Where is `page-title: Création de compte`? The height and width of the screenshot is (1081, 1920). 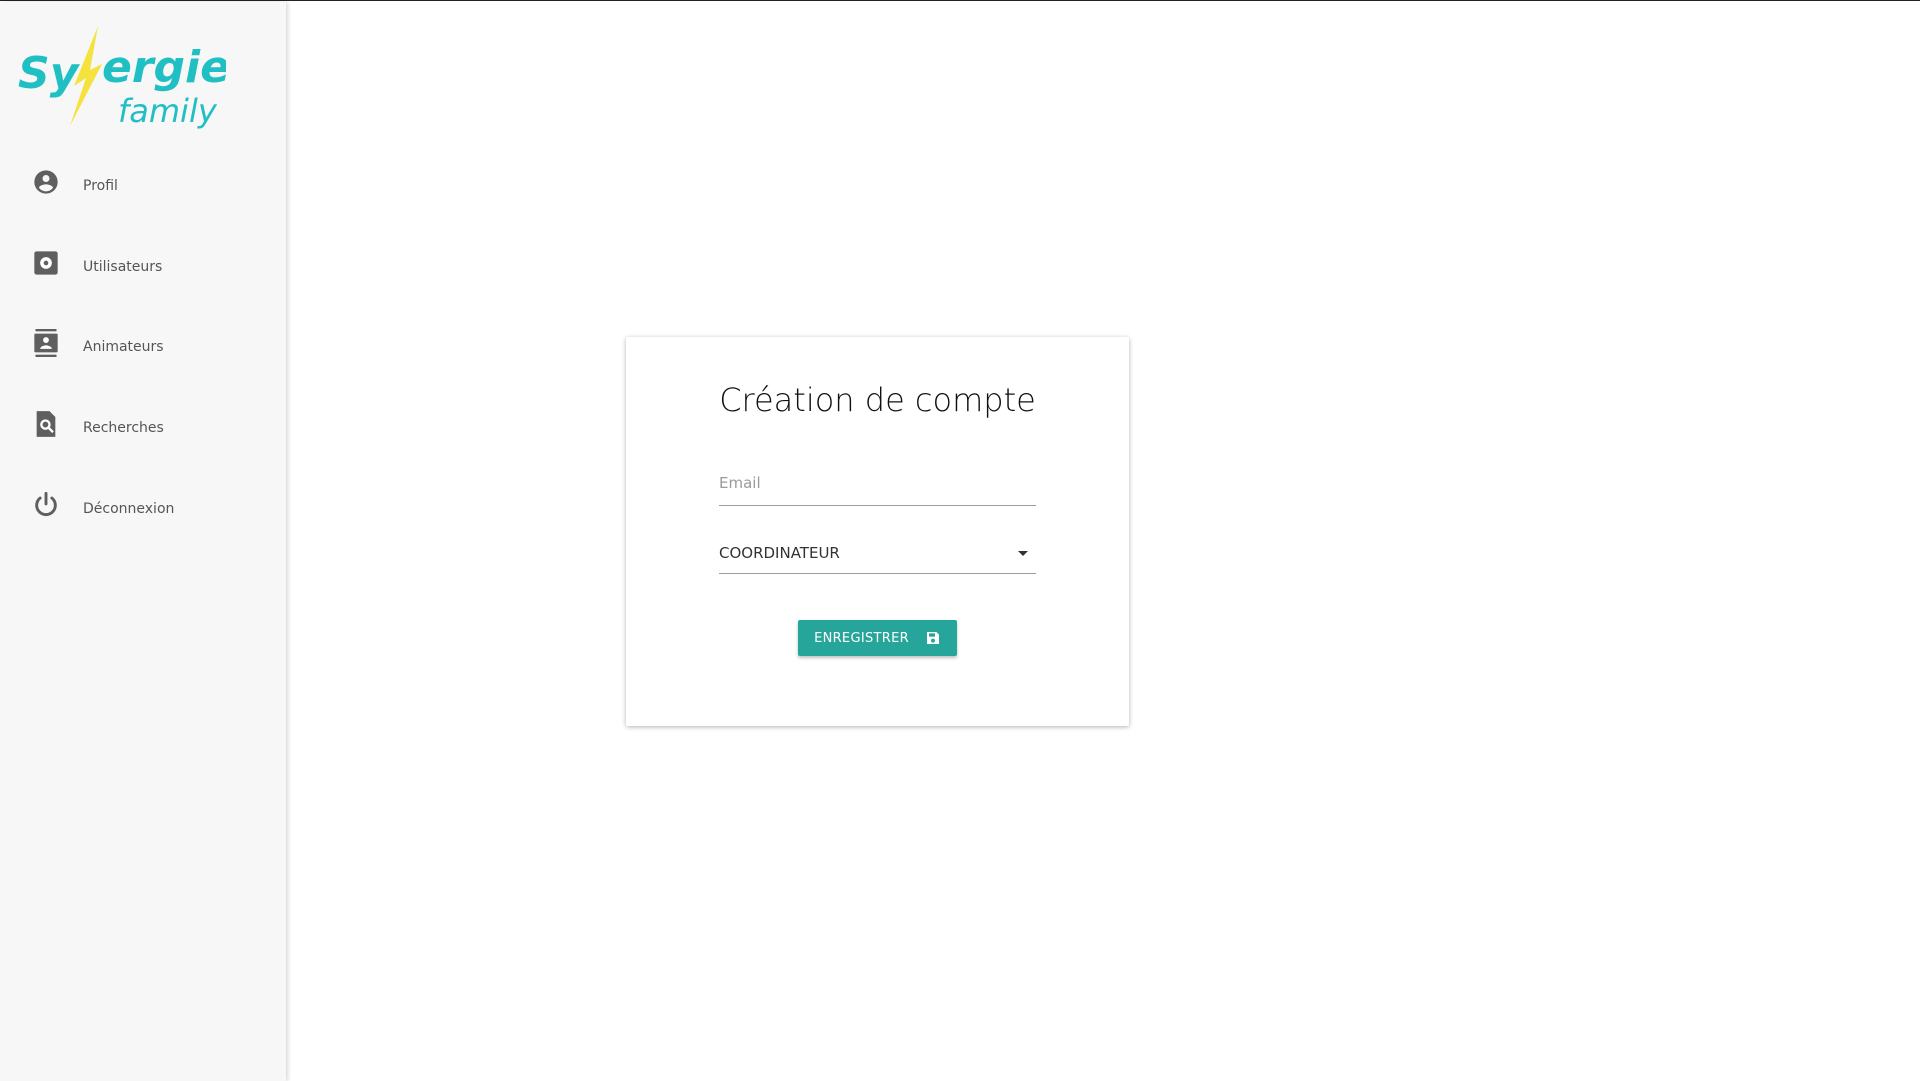
page-title: Création de compte is located at coordinates (877, 400).